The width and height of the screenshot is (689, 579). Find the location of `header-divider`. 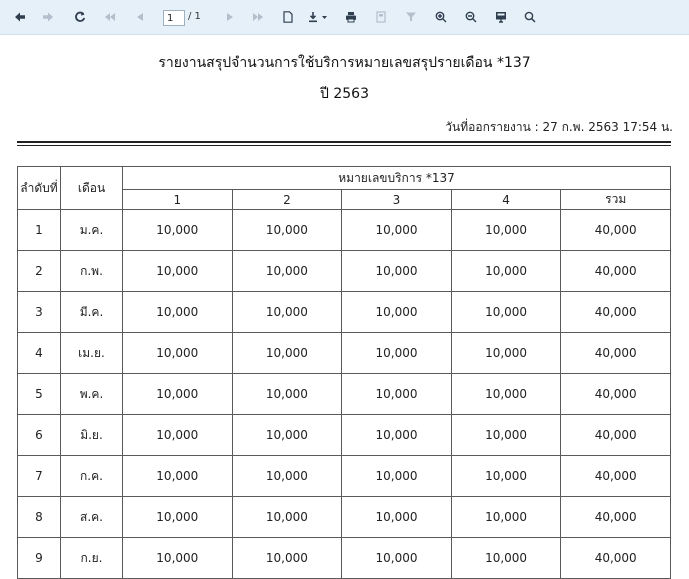

header-divider is located at coordinates (344, 142).